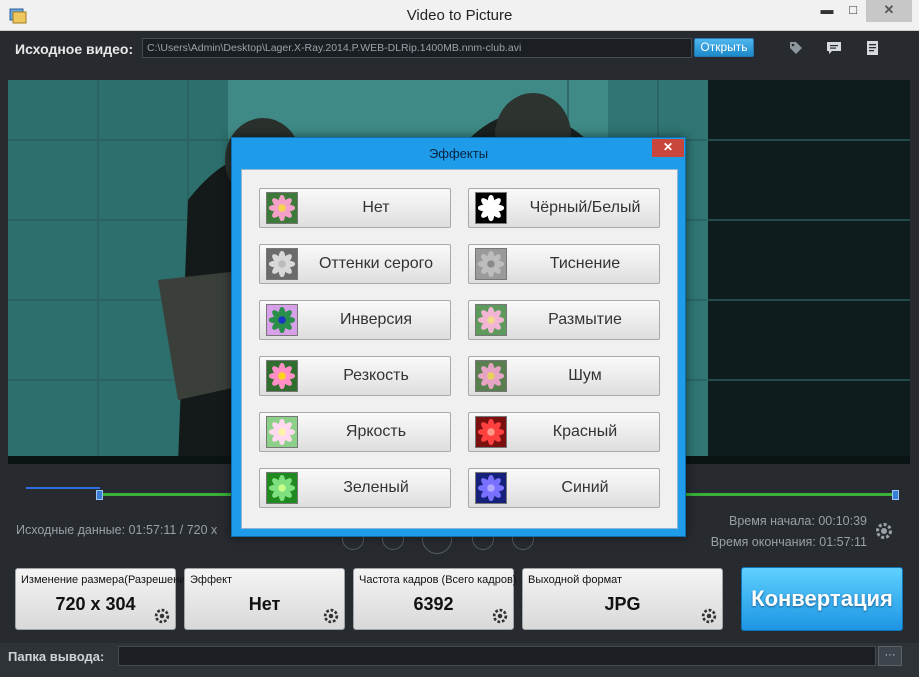 This screenshot has height=677, width=919. What do you see at coordinates (873, 48) in the screenshot?
I see `log-icon` at bounding box center [873, 48].